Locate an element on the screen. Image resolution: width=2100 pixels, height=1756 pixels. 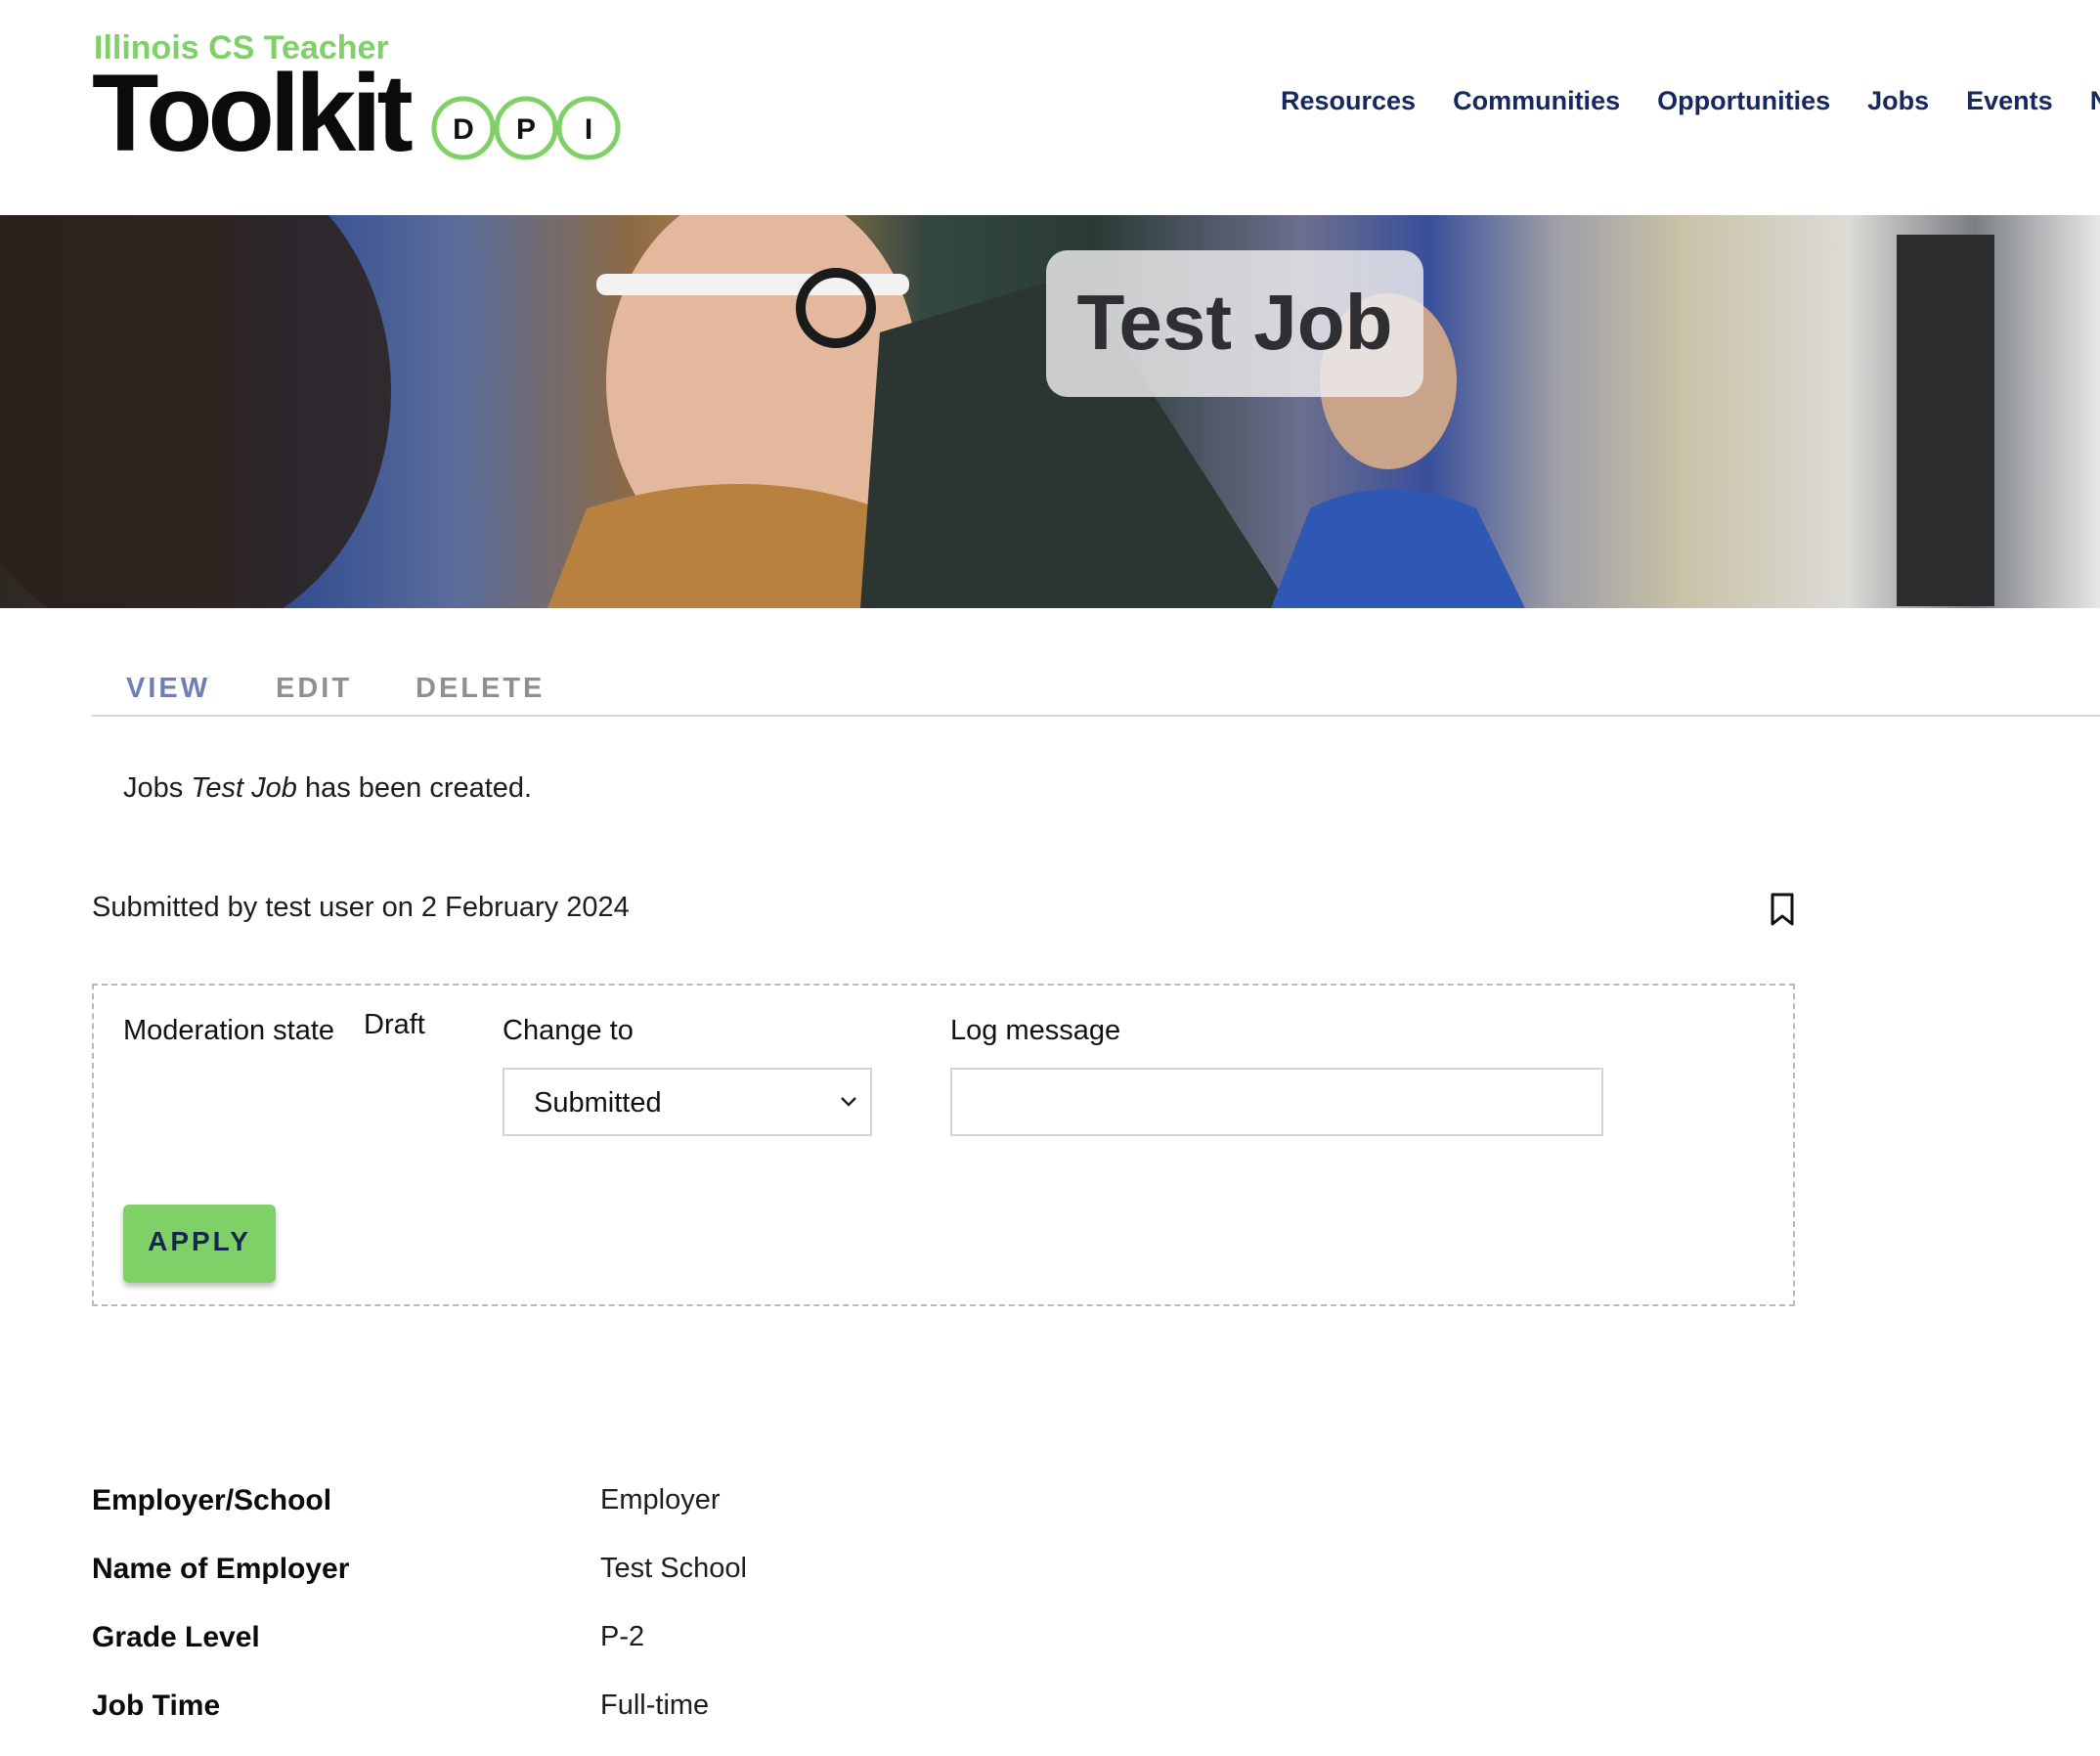
nav-communities: Communities is located at coordinates (1537, 101).